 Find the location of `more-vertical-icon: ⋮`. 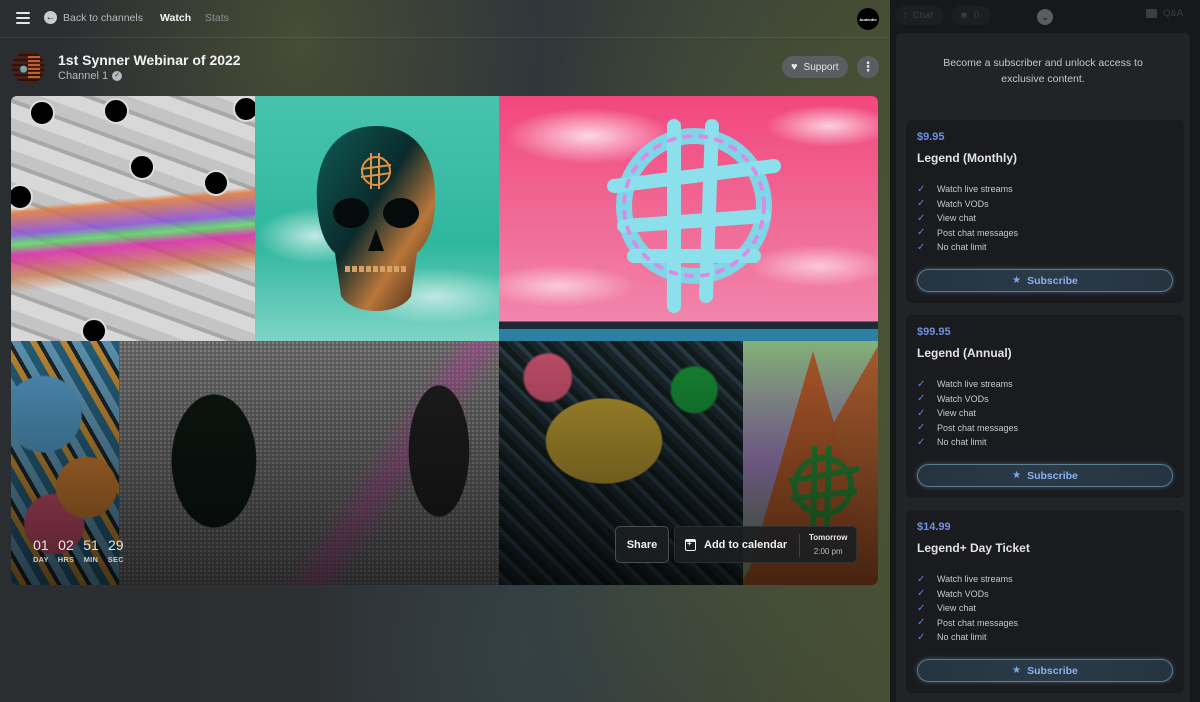

more-vertical-icon: ⋮ is located at coordinates (868, 66).